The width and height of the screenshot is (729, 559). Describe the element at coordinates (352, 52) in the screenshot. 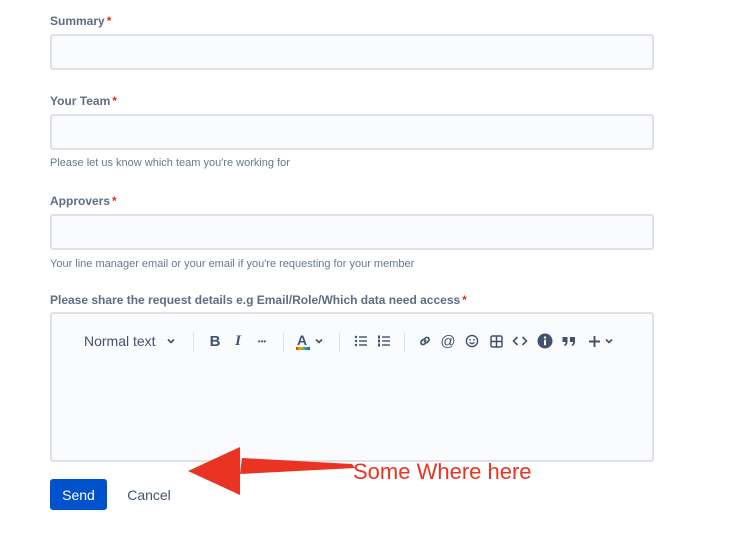

I see `summary-input` at that location.